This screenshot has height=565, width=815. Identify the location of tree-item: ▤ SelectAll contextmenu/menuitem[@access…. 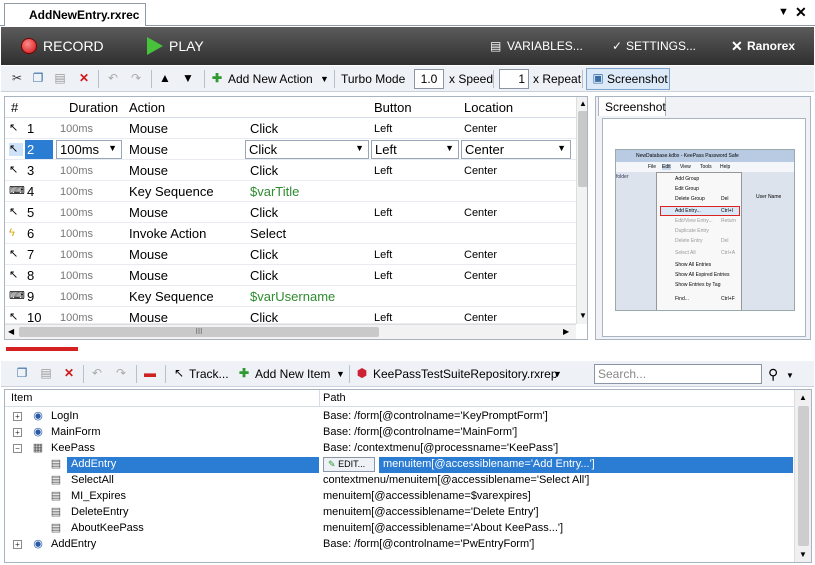
(399, 481).